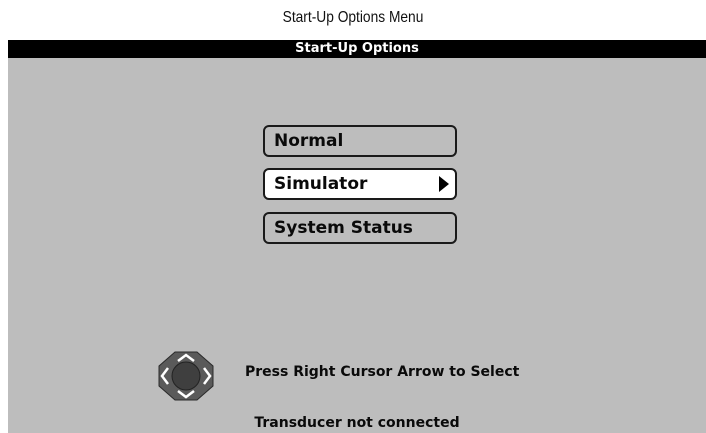 The height and width of the screenshot is (433, 706). What do you see at coordinates (382, 372) in the screenshot?
I see `hint-text: Press Right Cursor Arrow to Select` at bounding box center [382, 372].